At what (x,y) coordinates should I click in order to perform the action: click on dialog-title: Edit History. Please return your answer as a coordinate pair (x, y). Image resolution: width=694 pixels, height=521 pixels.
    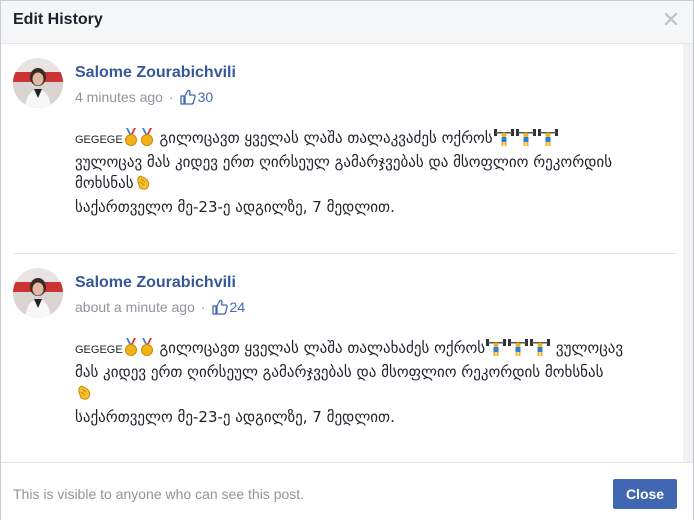
    Looking at the image, I should click on (58, 19).